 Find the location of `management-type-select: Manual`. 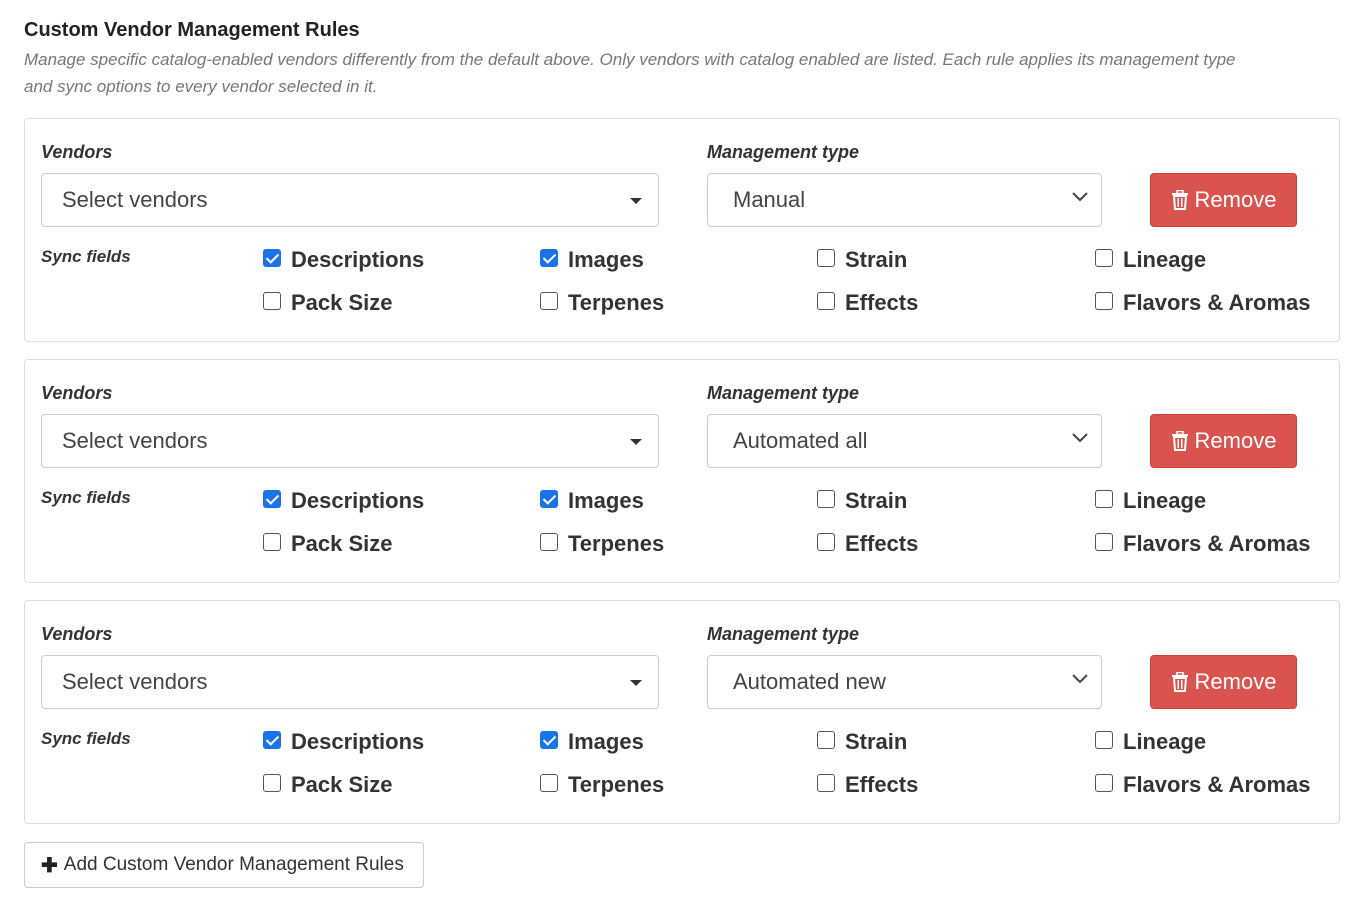

management-type-select: Manual is located at coordinates (904, 200).